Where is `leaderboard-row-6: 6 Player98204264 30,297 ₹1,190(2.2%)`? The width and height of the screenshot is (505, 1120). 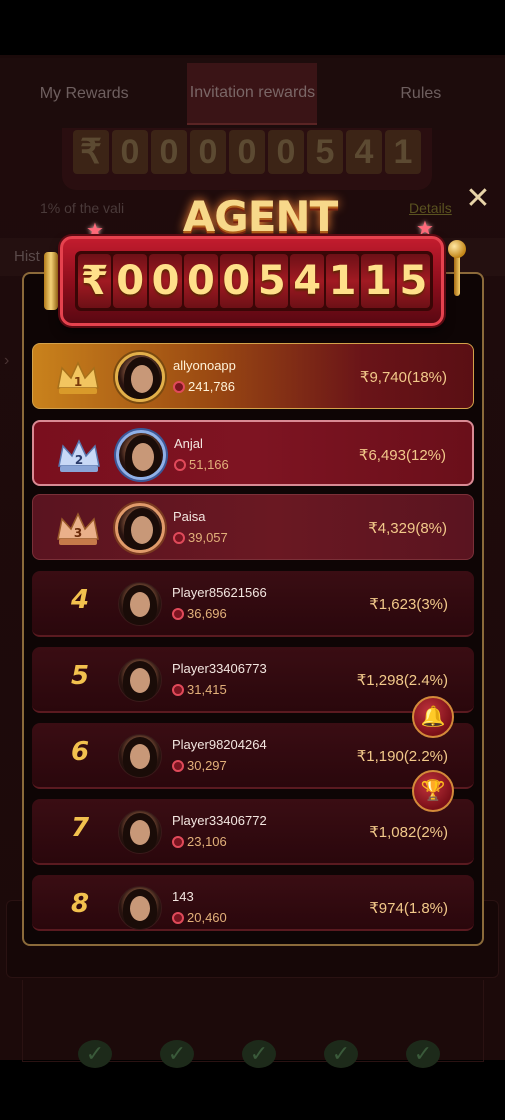
leaderboard-row-6: 6 Player98204264 30,297 ₹1,190(2.2%) is located at coordinates (253, 756).